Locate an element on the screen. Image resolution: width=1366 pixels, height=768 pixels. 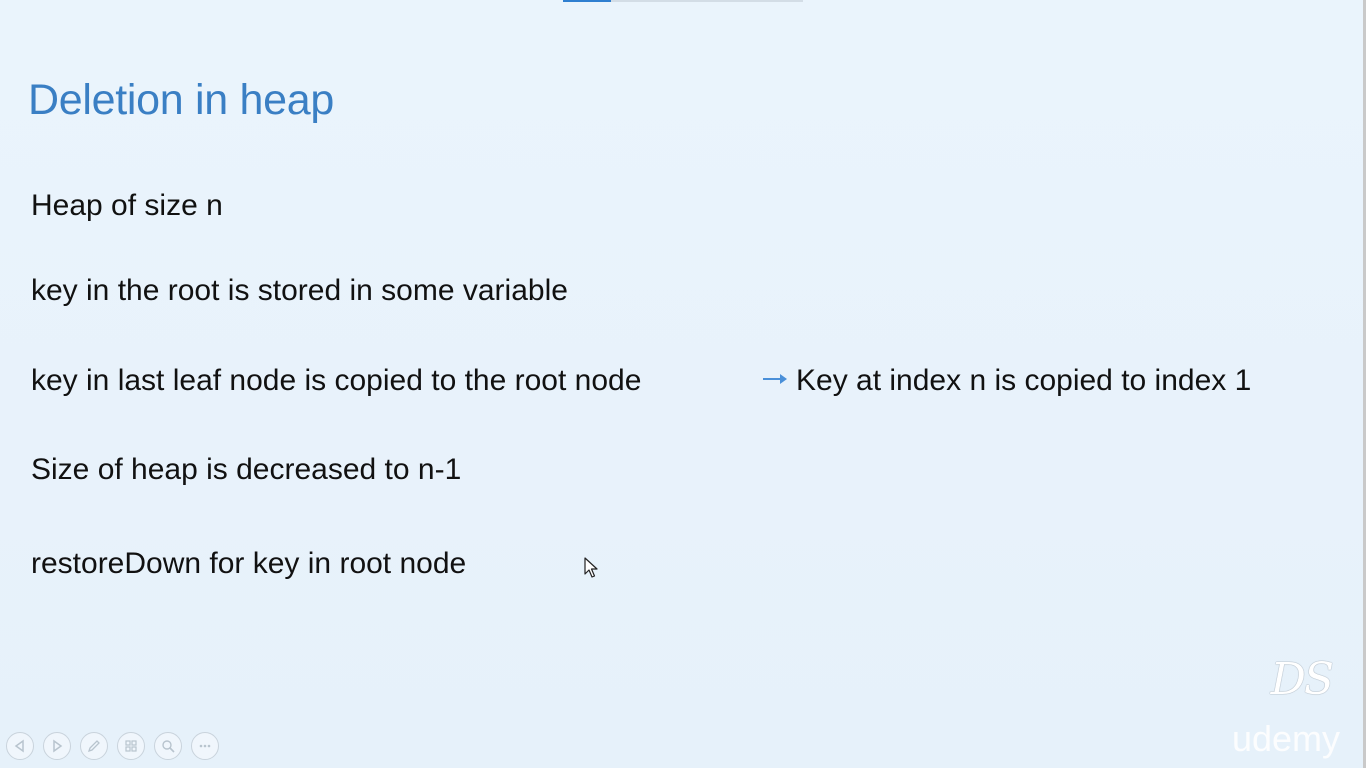
ds-logo-watermark: DS is located at coordinates (1302, 679).